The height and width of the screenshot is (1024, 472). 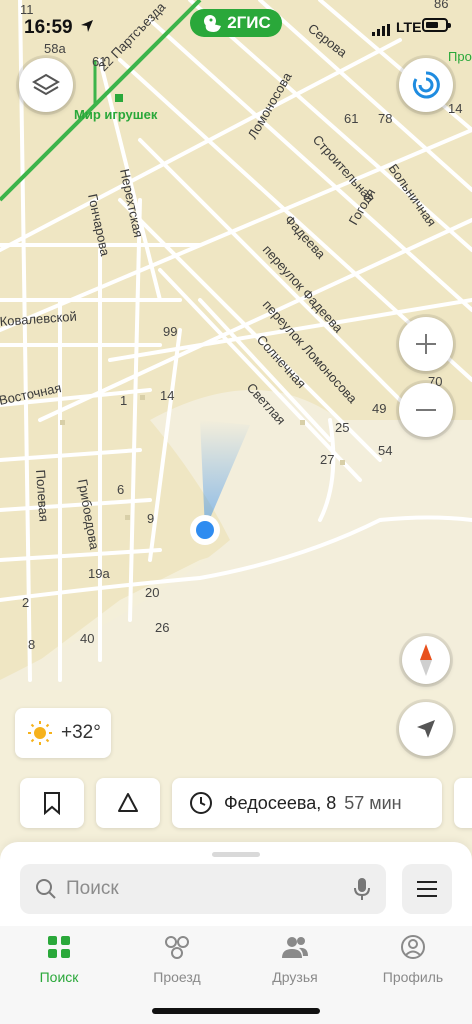 What do you see at coordinates (59, 960) in the screenshot?
I see `tab-search: Поиск` at bounding box center [59, 960].